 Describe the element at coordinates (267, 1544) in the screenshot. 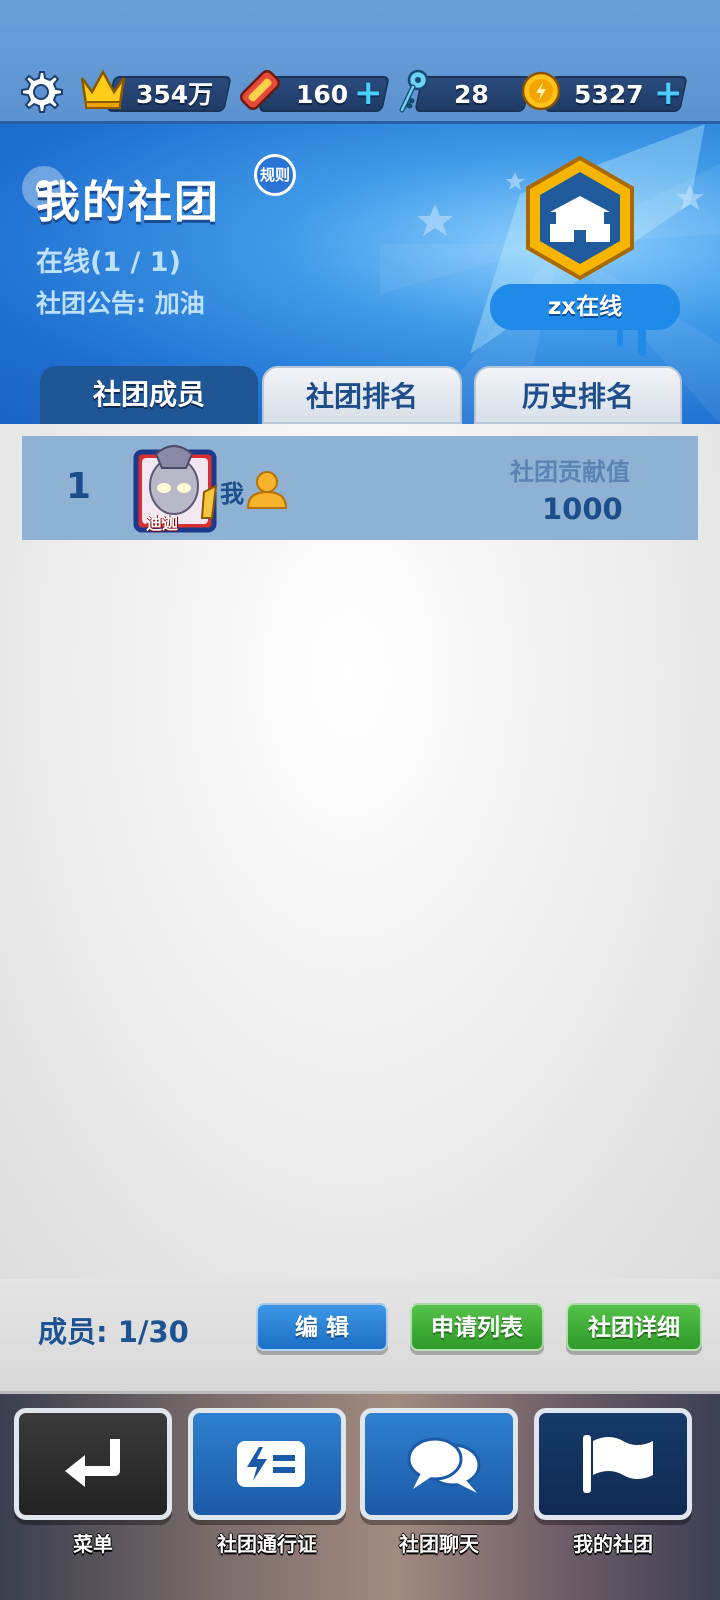

I see `nav-club-pass-label: 社团通行证` at that location.